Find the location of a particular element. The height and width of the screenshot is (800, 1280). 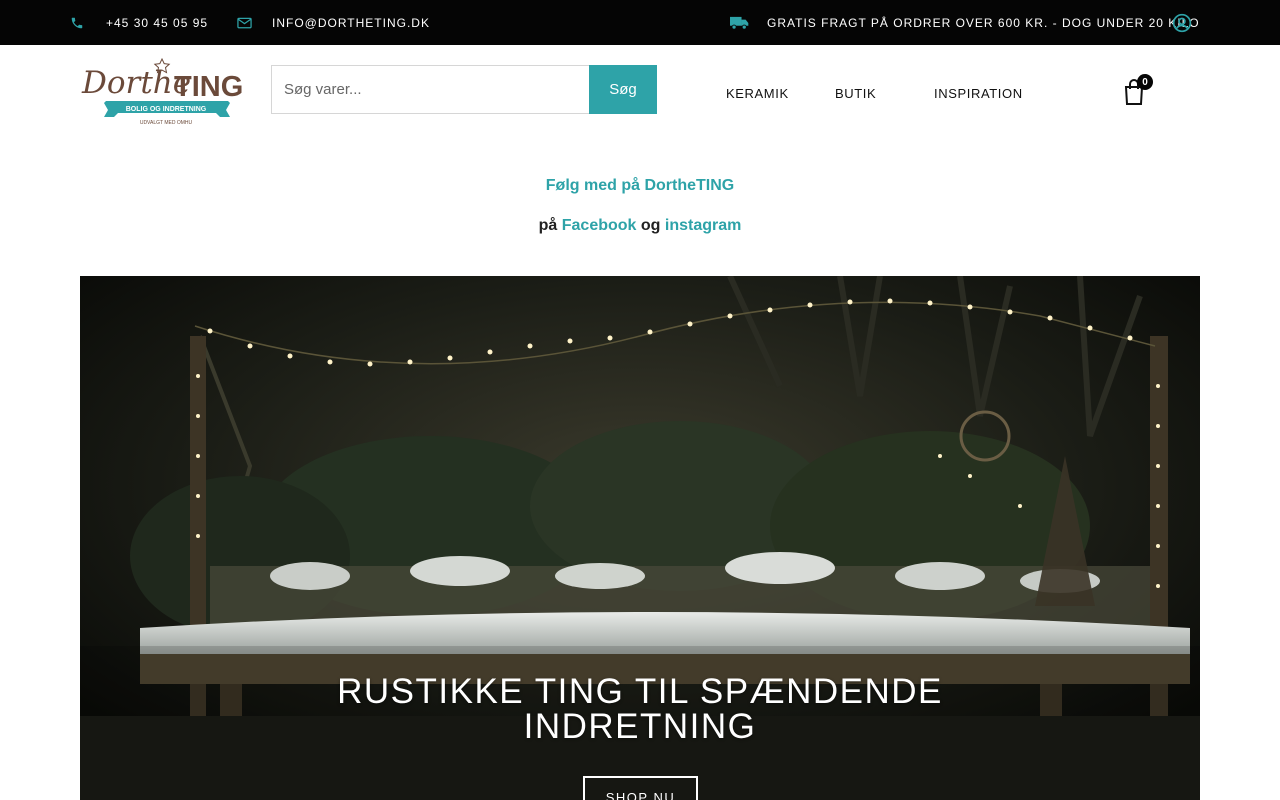

nav-butik: BUTIK is located at coordinates (855, 93).